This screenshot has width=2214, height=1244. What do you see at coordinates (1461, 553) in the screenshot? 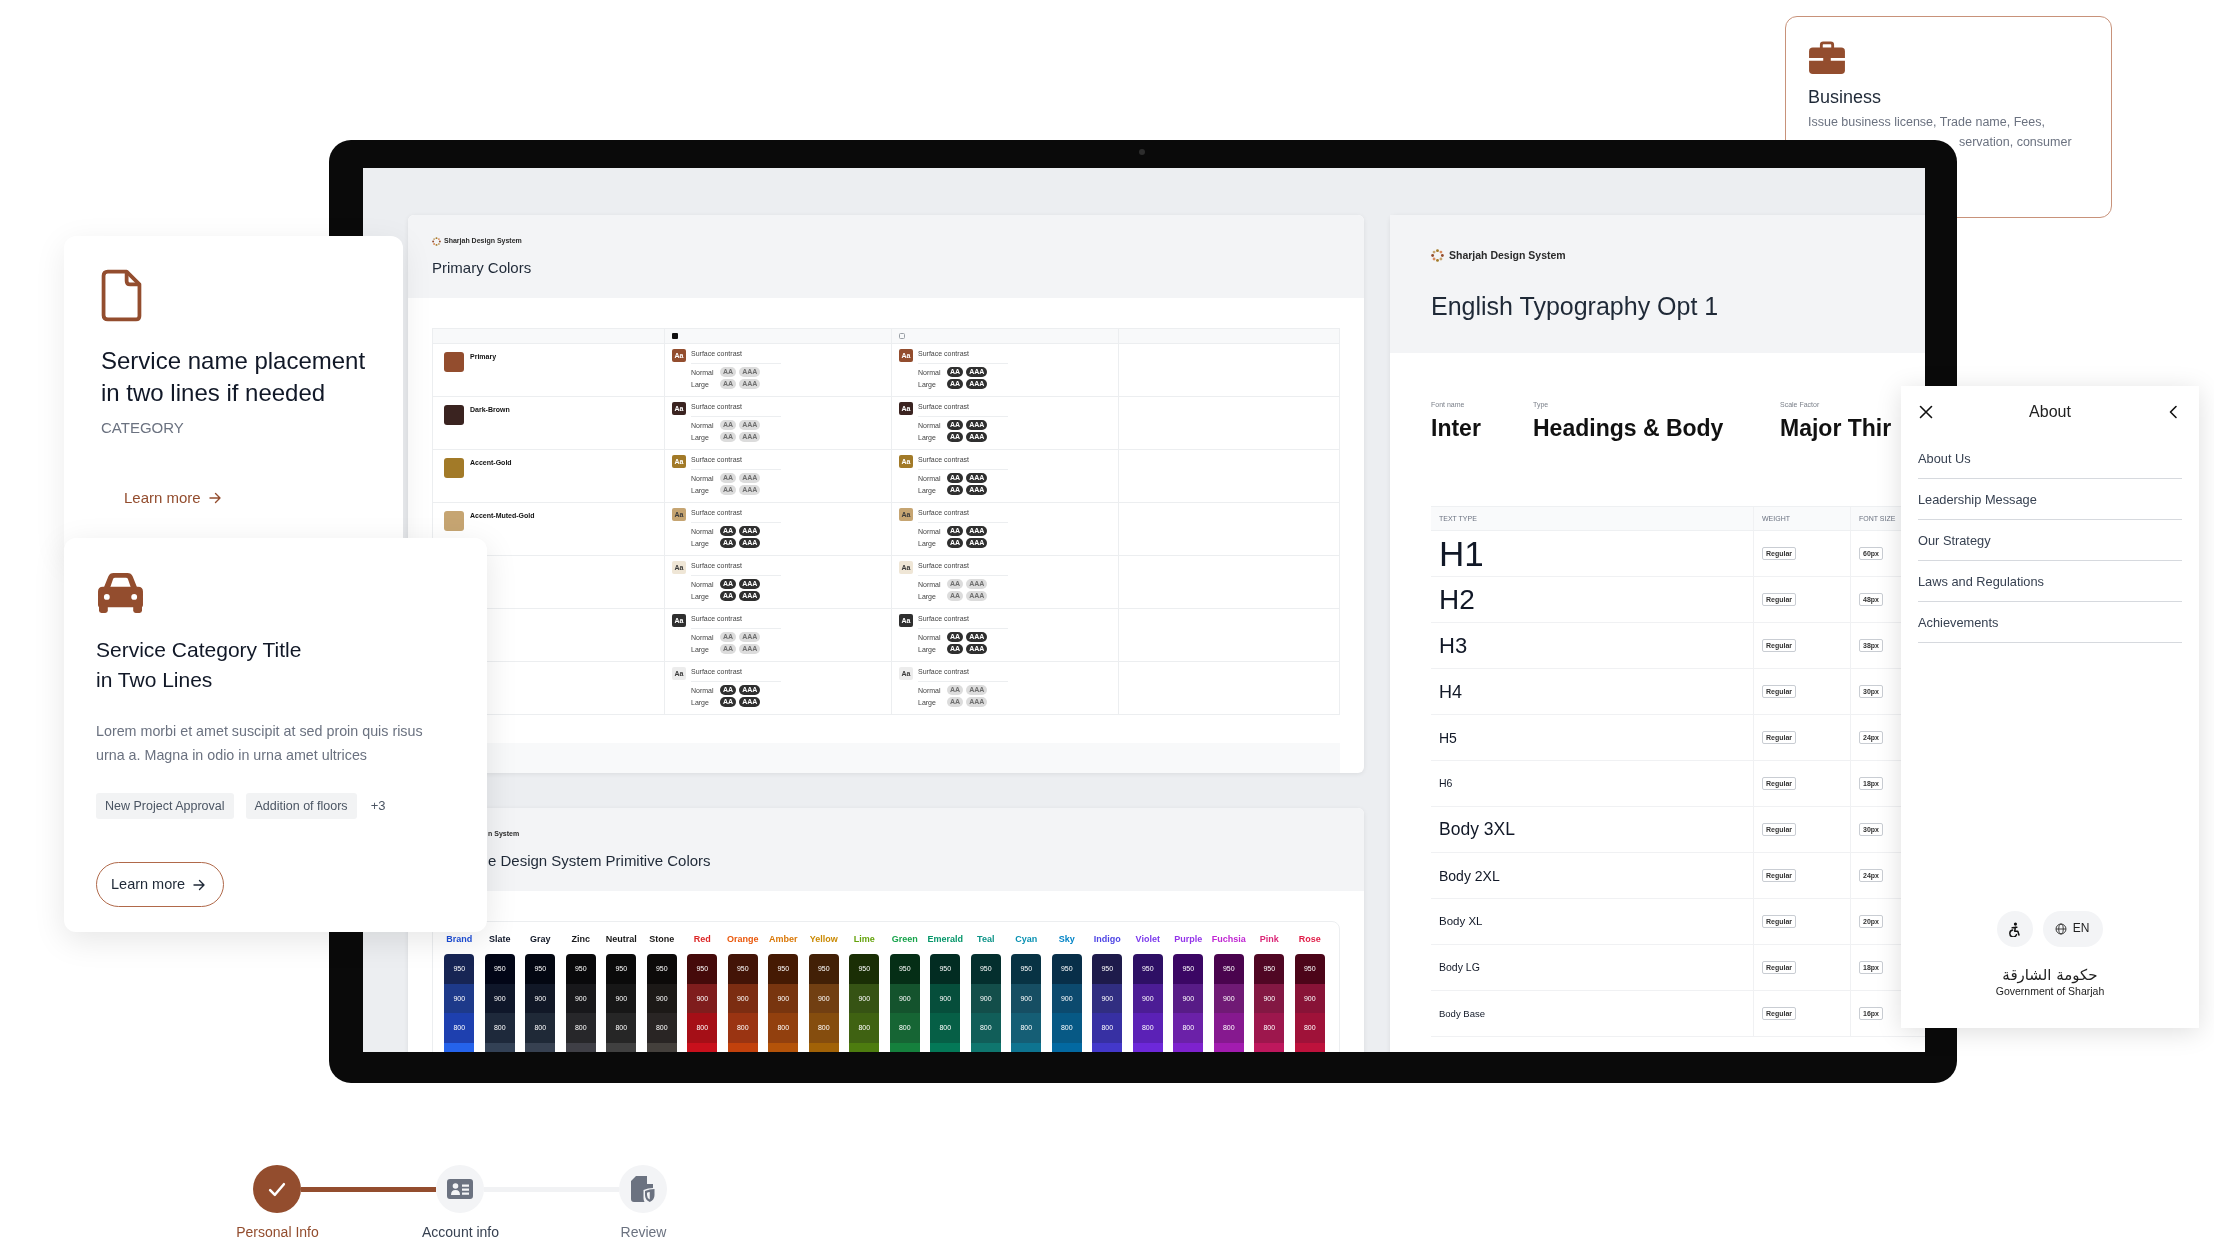
I see `text-sample: H1` at bounding box center [1461, 553].